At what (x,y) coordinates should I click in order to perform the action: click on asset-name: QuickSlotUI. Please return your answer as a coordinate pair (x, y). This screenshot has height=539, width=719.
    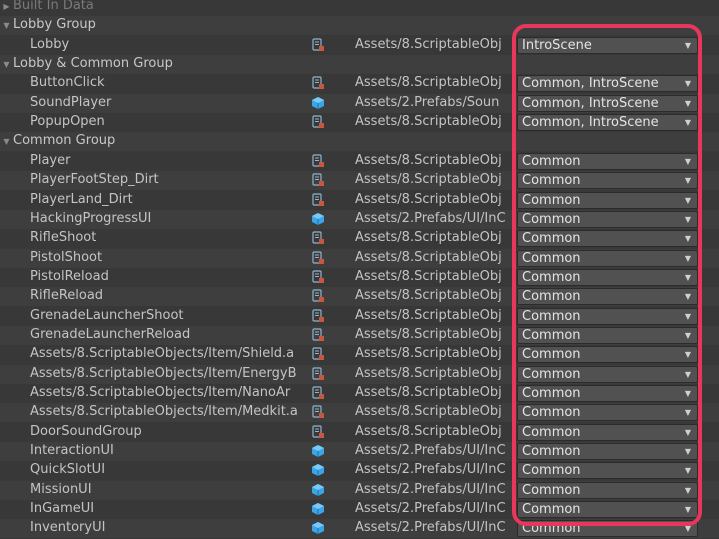
    Looking at the image, I should click on (68, 470).